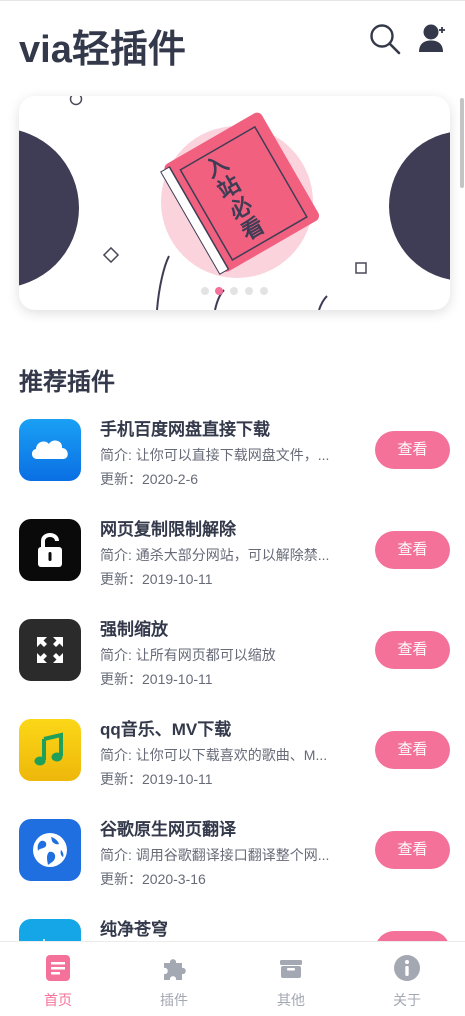  I want to click on plugin-name: qq音乐、MV下载, so click(166, 729).